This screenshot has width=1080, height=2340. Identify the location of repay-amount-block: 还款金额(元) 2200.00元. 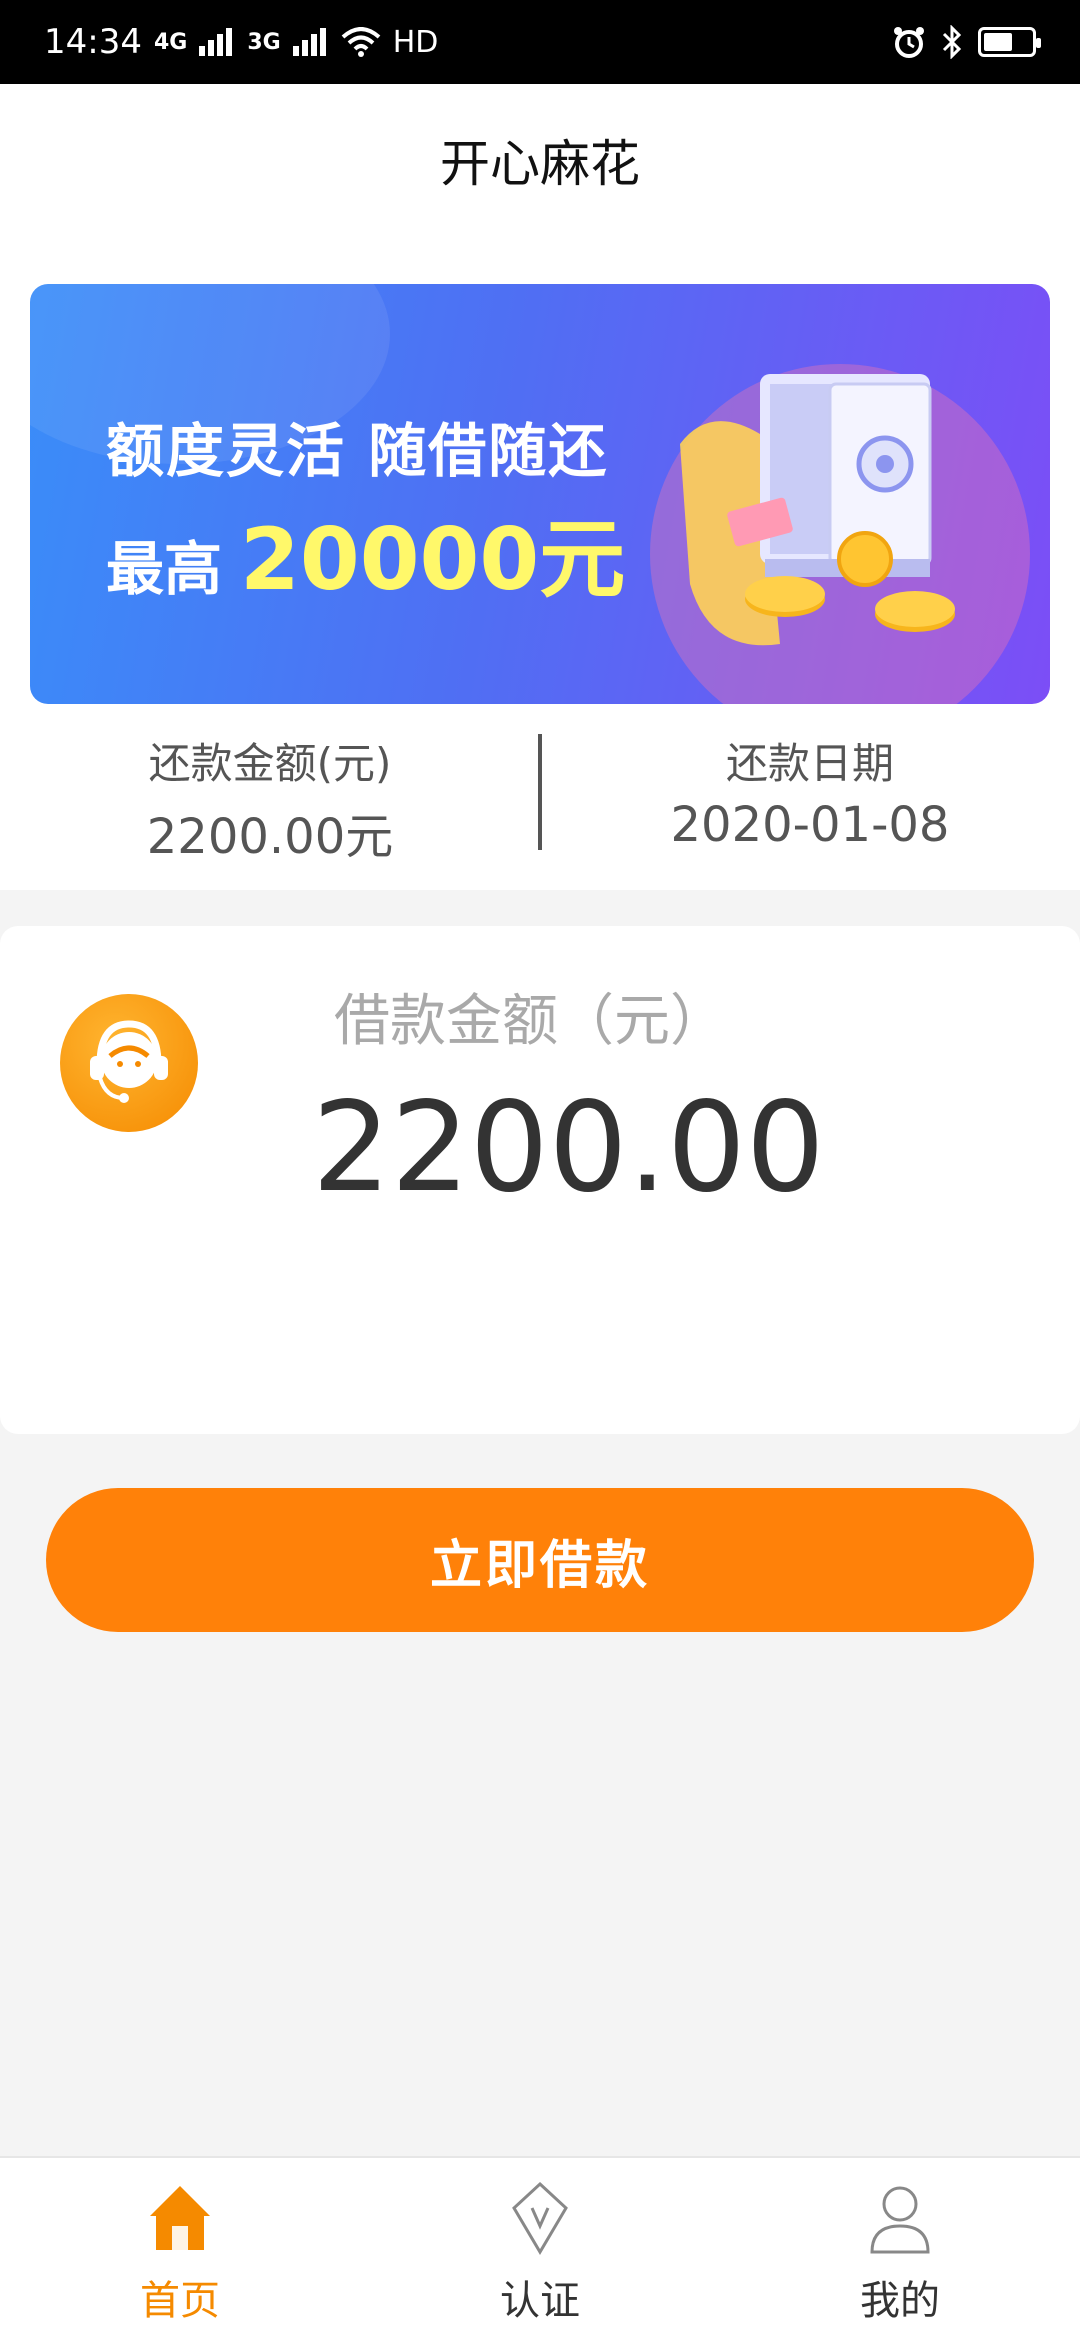
(270, 795).